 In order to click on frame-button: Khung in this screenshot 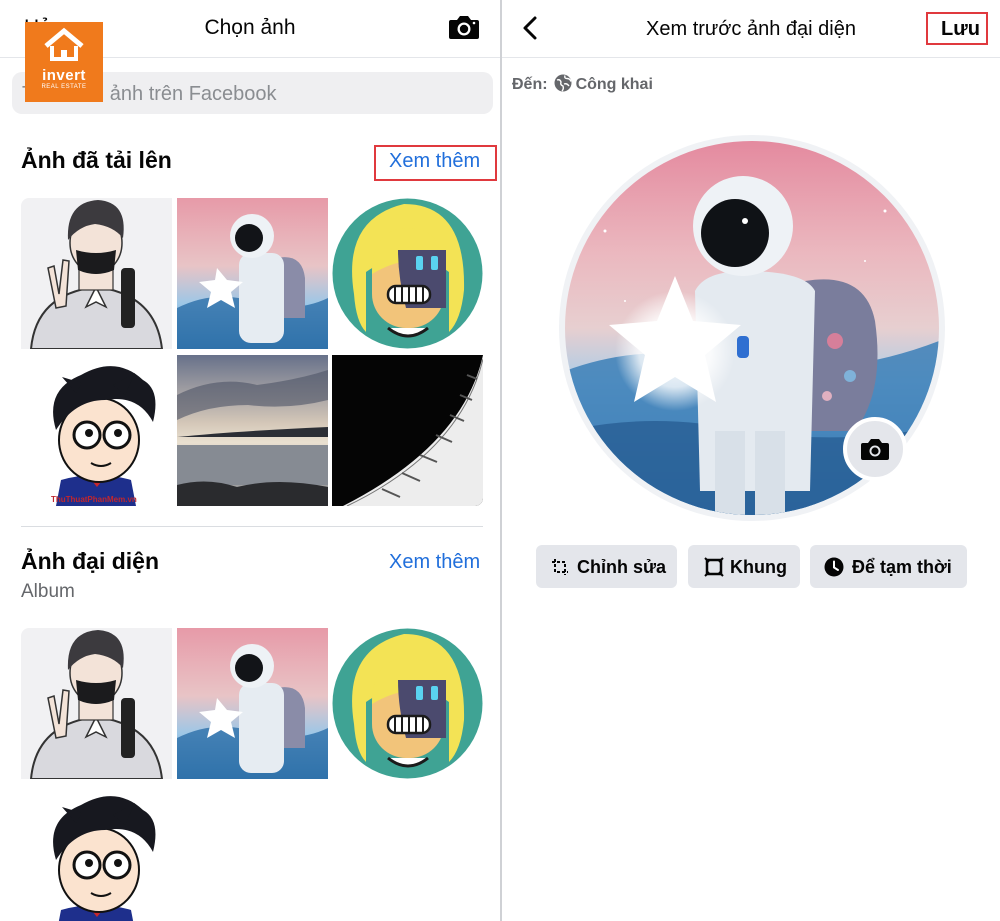, I will do `click(744, 566)`.